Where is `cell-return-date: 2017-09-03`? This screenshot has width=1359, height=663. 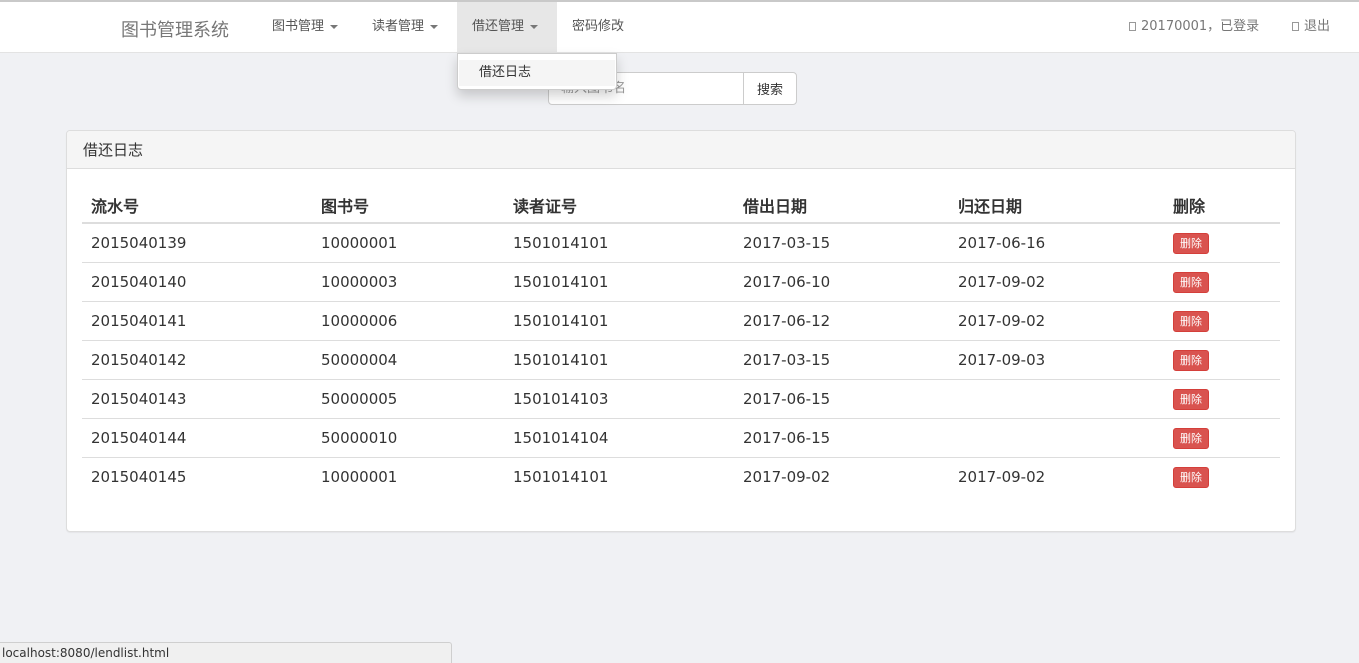 cell-return-date: 2017-09-03 is located at coordinates (1002, 360).